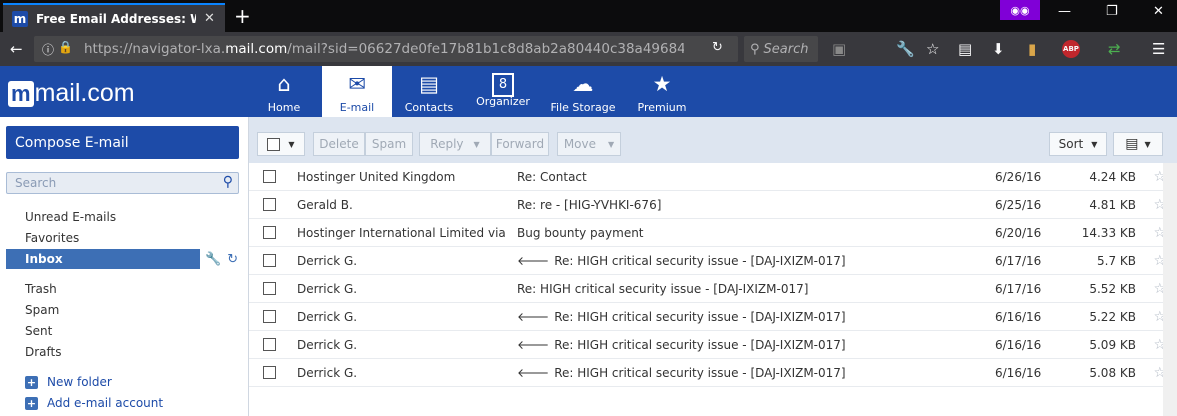 The image size is (1177, 416). What do you see at coordinates (455, 144) in the screenshot?
I see `reply-button: Reply ▼` at bounding box center [455, 144].